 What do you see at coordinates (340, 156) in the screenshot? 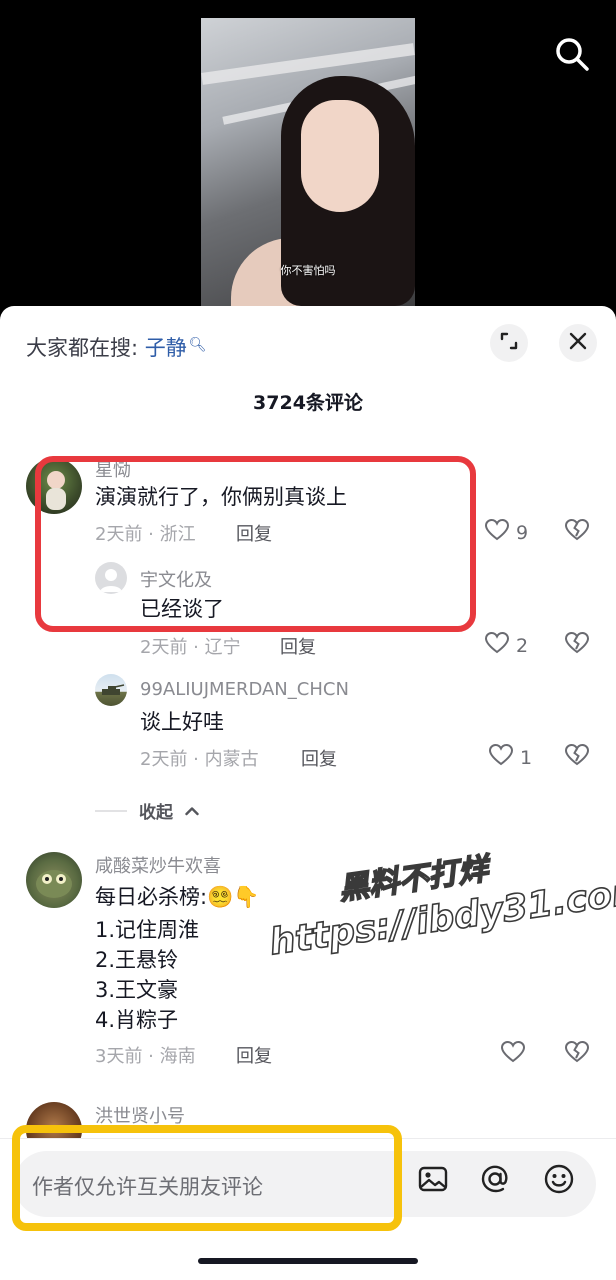
I see `person-face` at bounding box center [340, 156].